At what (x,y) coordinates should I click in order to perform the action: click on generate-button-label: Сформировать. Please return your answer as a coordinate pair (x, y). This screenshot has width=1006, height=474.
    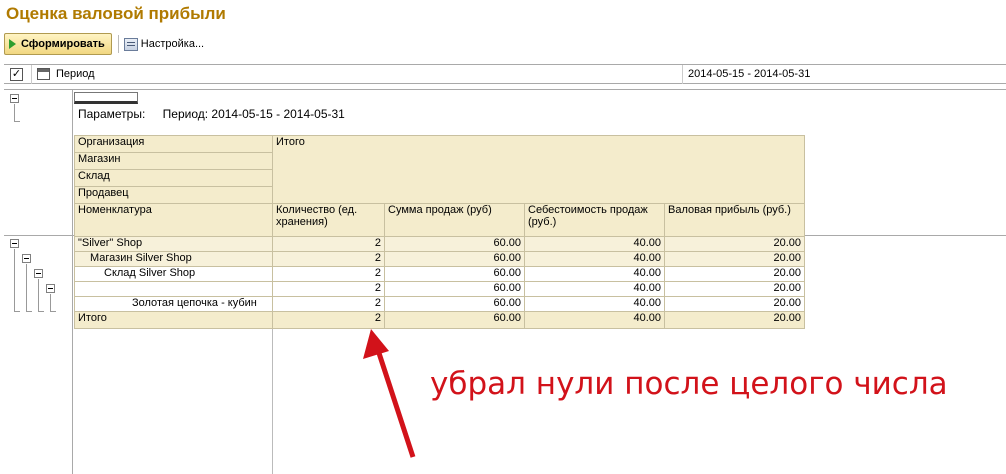
    Looking at the image, I should click on (63, 44).